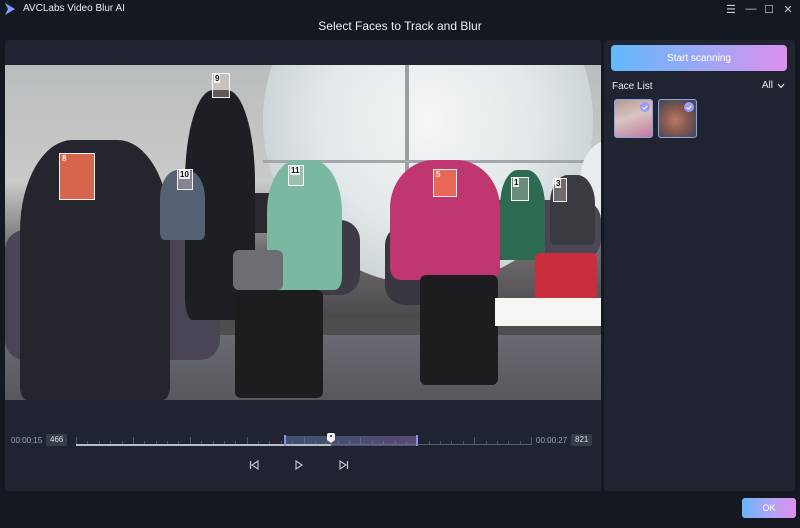 Image resolution: width=800 pixels, height=528 pixels. I want to click on face-number: 3, so click(558, 183).